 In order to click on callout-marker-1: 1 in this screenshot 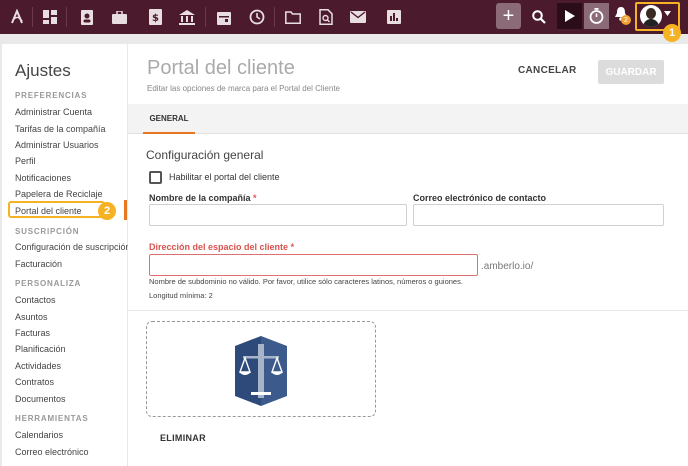, I will do `click(672, 33)`.